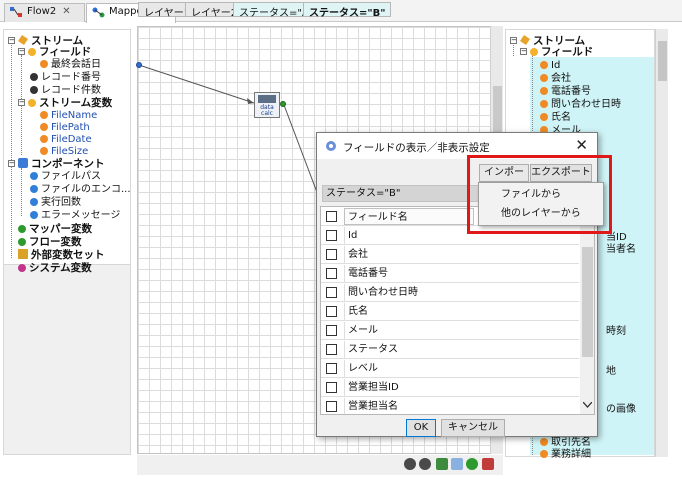 The image size is (682, 483). I want to click on arrow-head, so click(250, 101).